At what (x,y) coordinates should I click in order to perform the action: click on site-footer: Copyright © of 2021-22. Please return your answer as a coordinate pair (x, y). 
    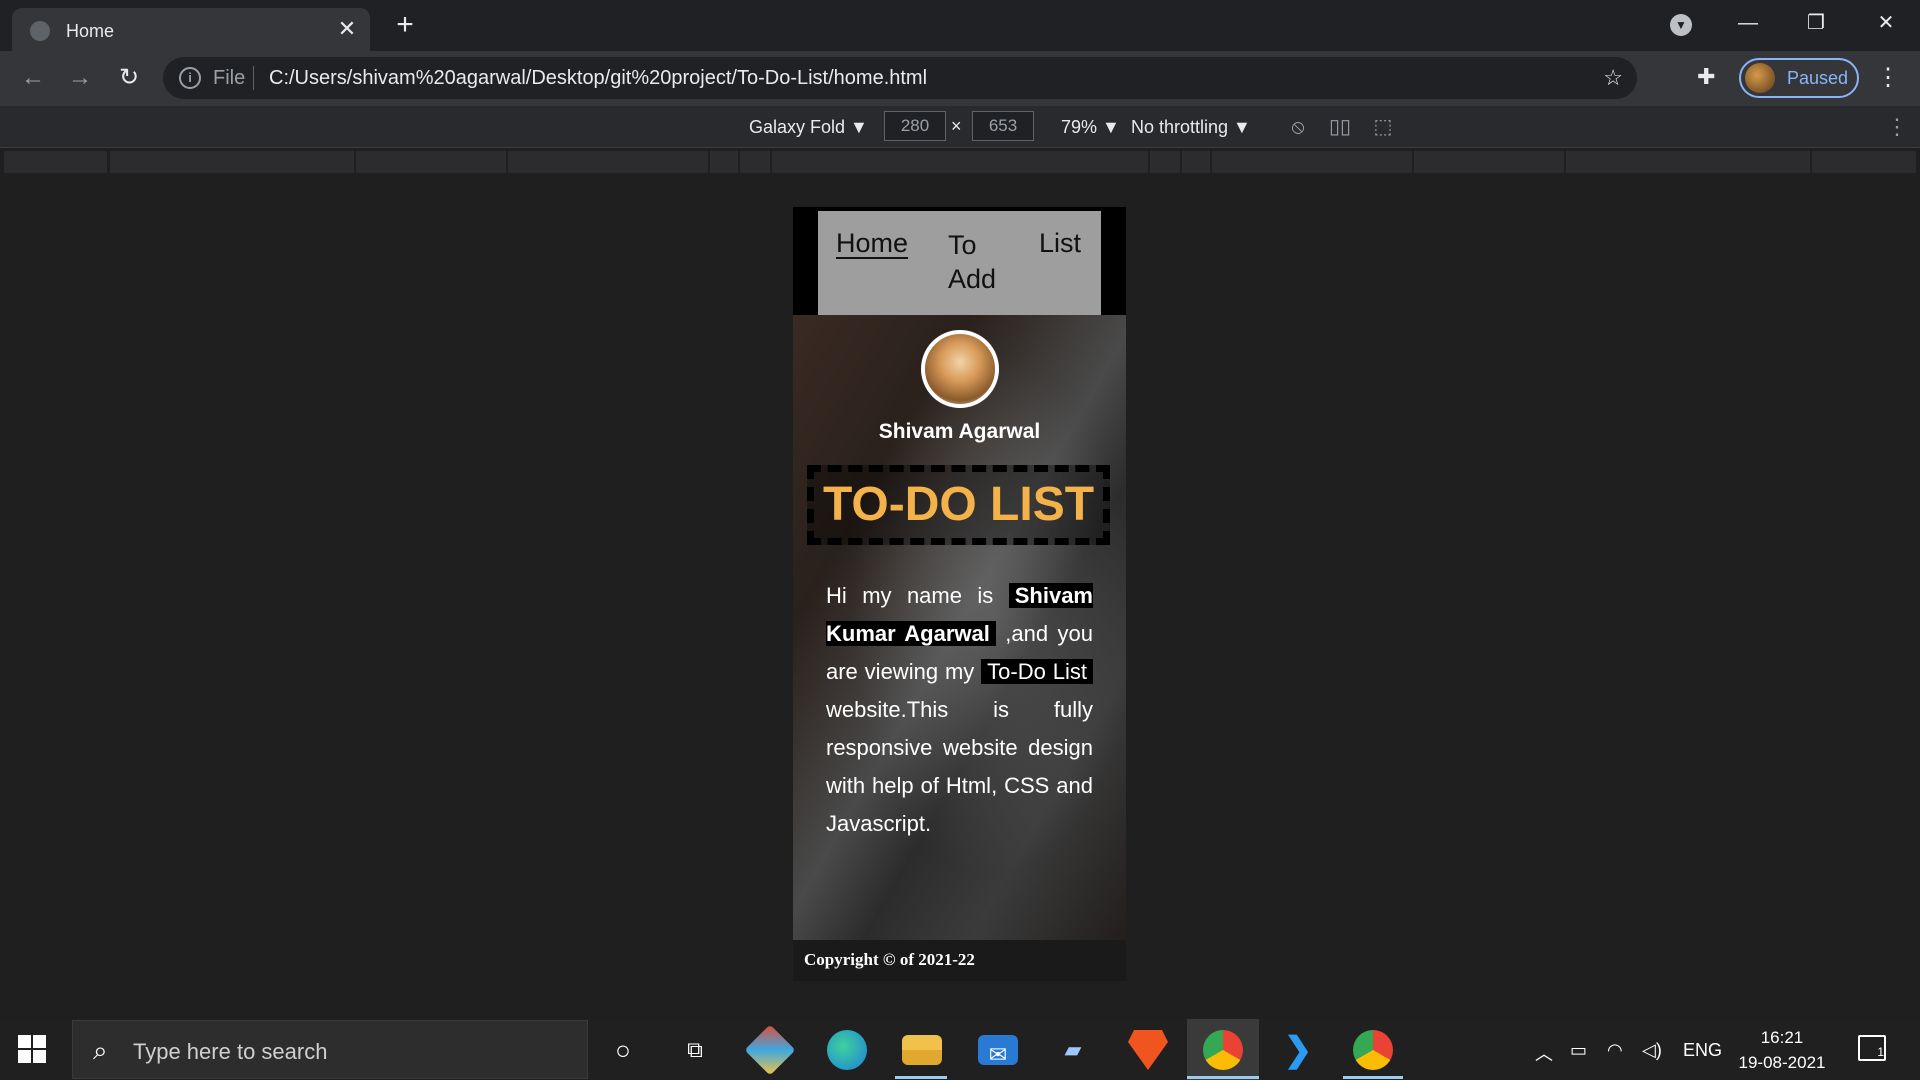
    Looking at the image, I should click on (959, 960).